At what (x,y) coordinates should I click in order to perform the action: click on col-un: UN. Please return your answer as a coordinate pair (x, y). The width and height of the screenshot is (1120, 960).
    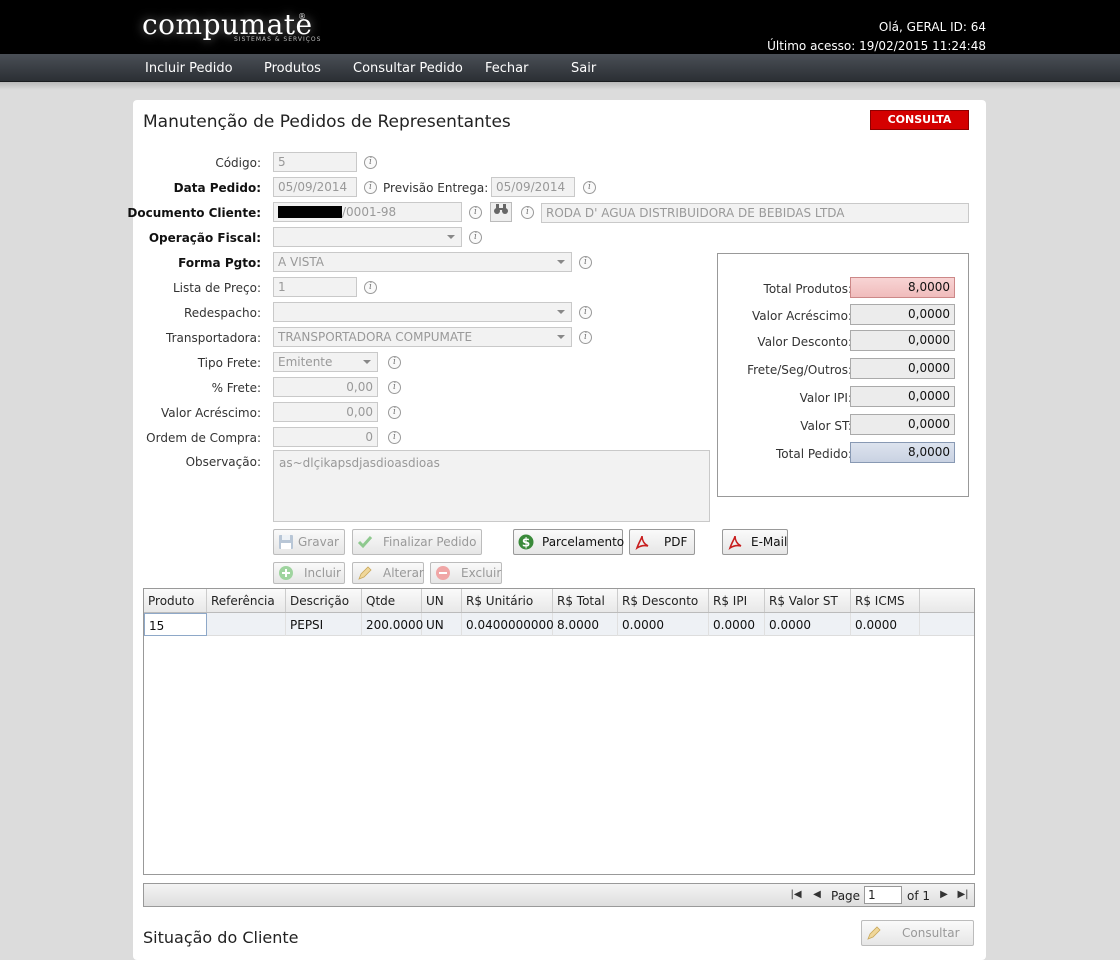
    Looking at the image, I should click on (442, 600).